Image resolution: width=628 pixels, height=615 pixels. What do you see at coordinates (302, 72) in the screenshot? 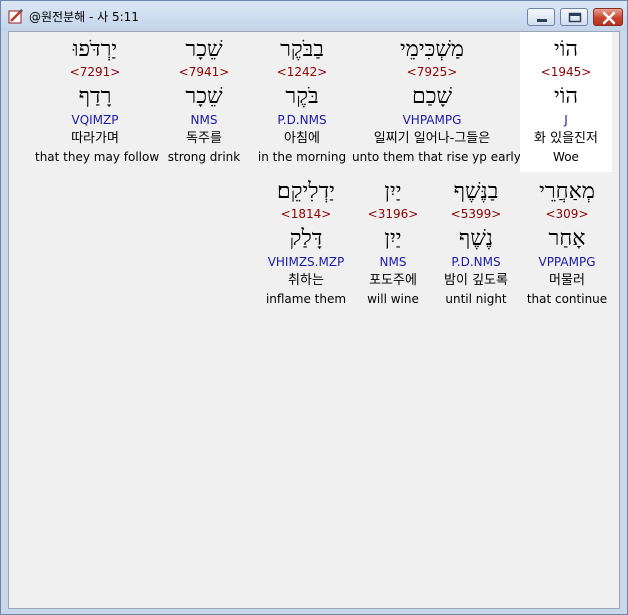
I see `strong-number: <1242>` at bounding box center [302, 72].